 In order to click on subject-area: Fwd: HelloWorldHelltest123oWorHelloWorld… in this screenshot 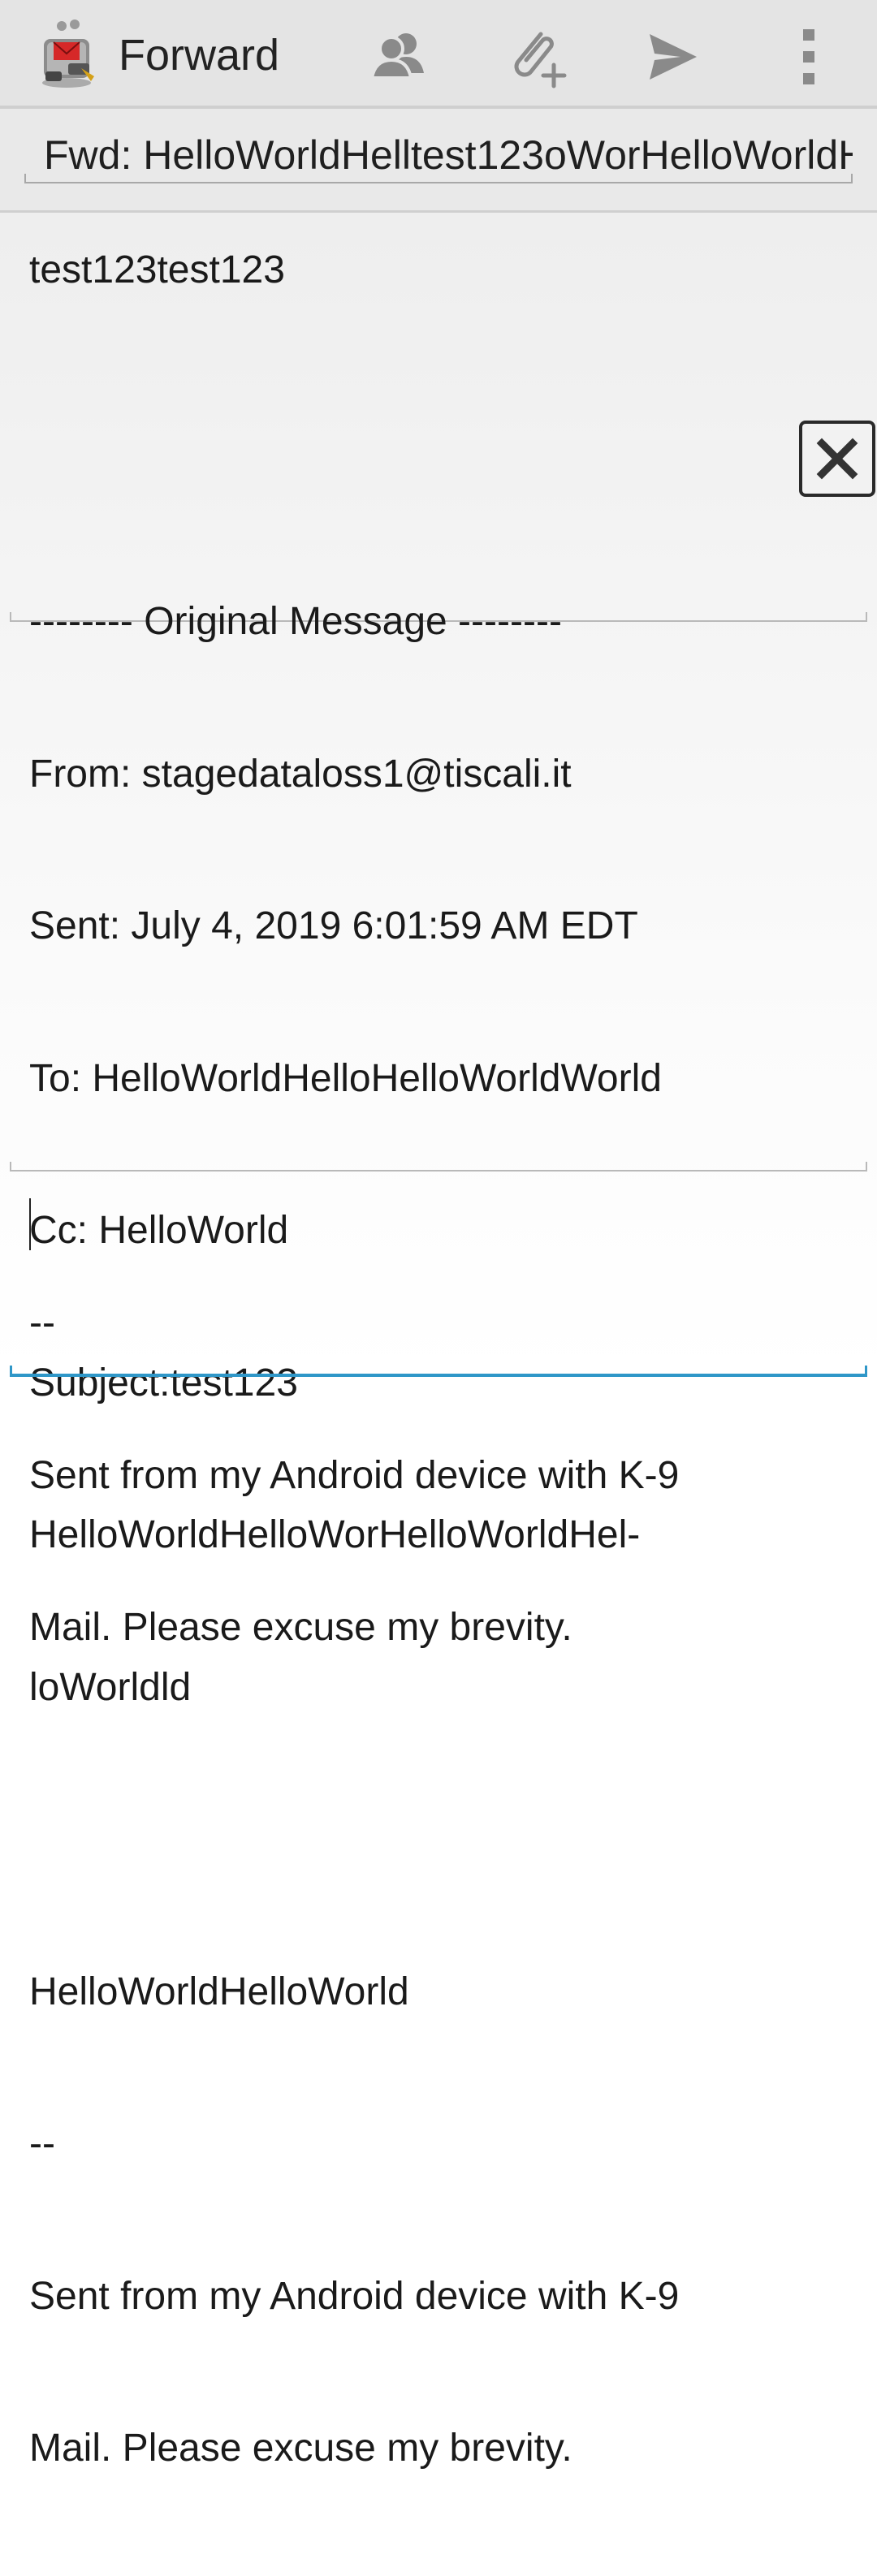, I will do `click(438, 161)`.